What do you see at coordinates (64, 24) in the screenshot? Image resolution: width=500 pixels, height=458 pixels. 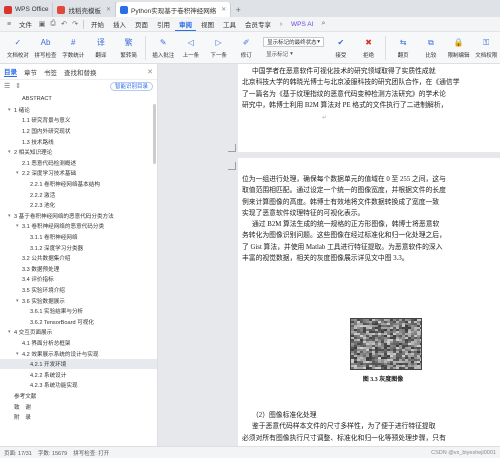 I see `undo-icon: ↶` at bounding box center [64, 24].